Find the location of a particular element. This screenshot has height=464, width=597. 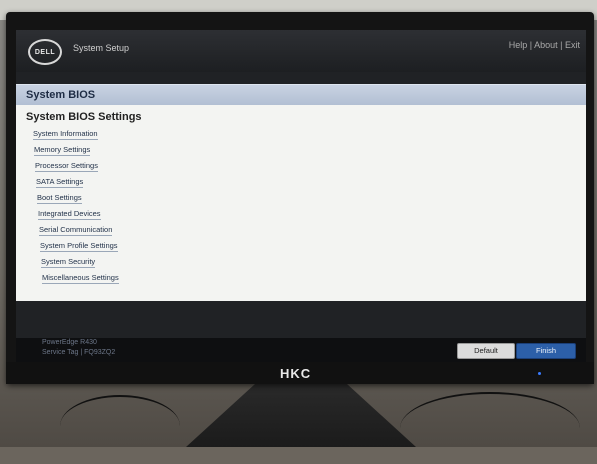

menu-item-system-information: System Information is located at coordinates (301, 137).